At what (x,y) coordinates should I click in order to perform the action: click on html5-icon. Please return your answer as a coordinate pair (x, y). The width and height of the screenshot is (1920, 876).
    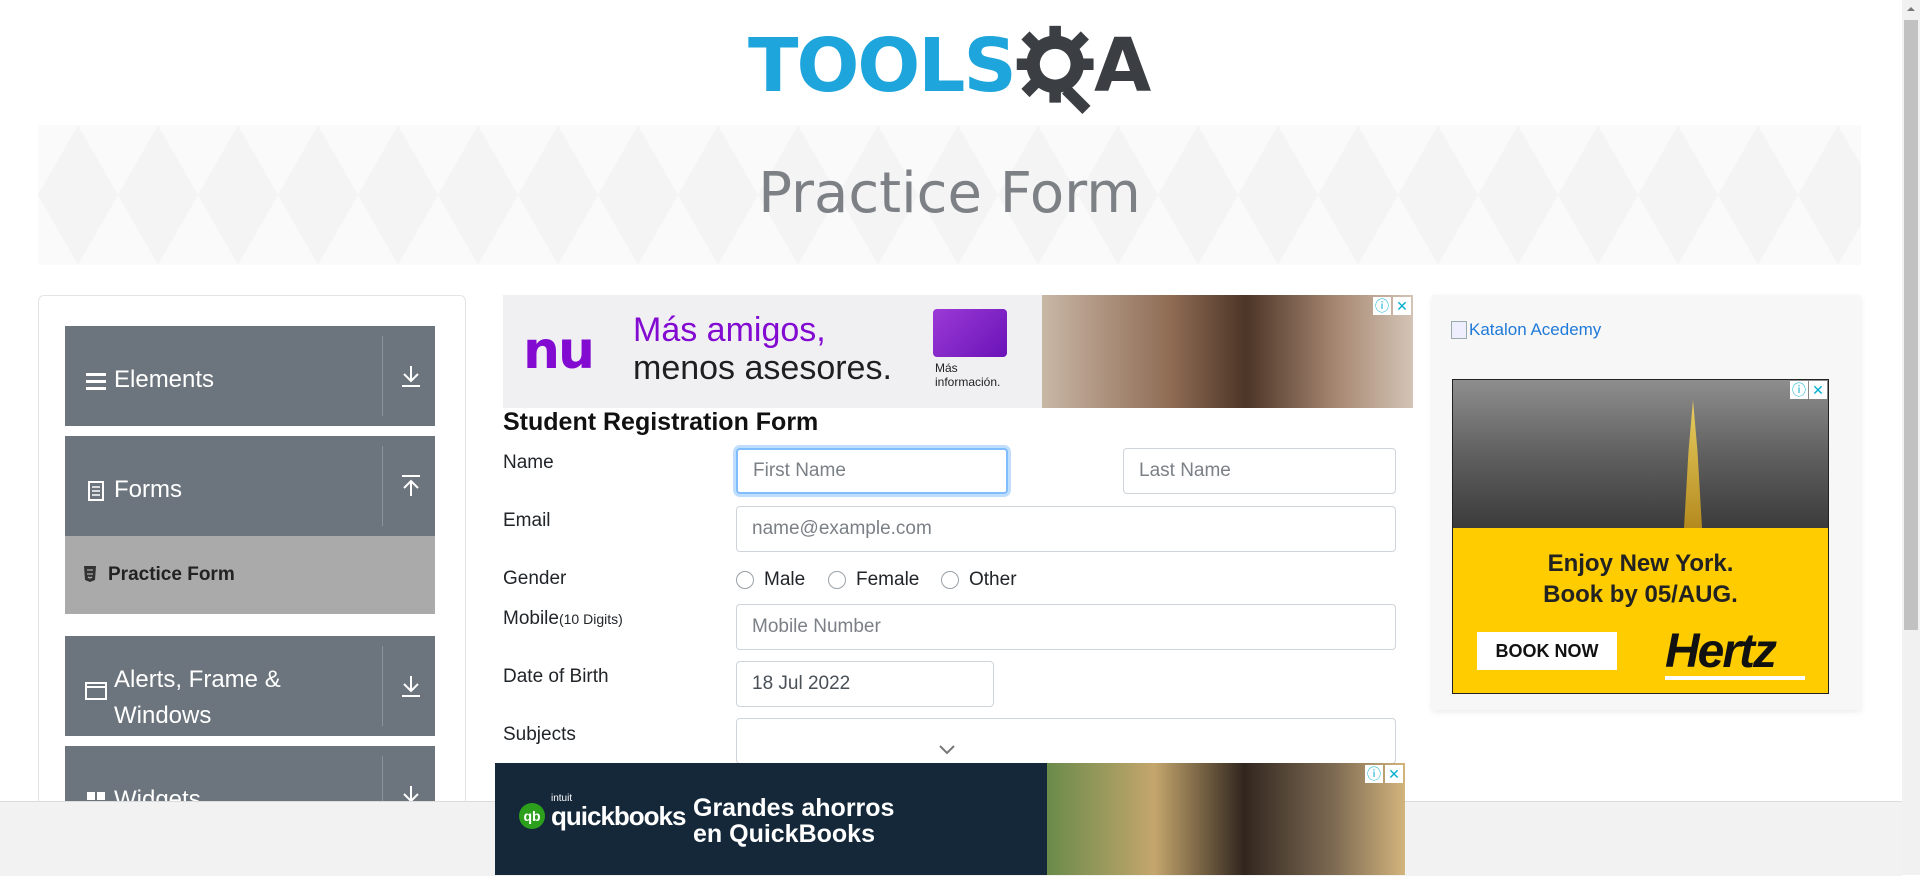
    Looking at the image, I should click on (90, 574).